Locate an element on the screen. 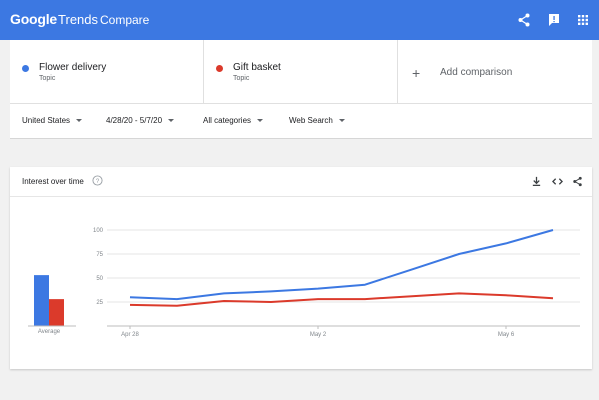 This screenshot has height=400, width=599. category-dropdown: All categories is located at coordinates (233, 120).